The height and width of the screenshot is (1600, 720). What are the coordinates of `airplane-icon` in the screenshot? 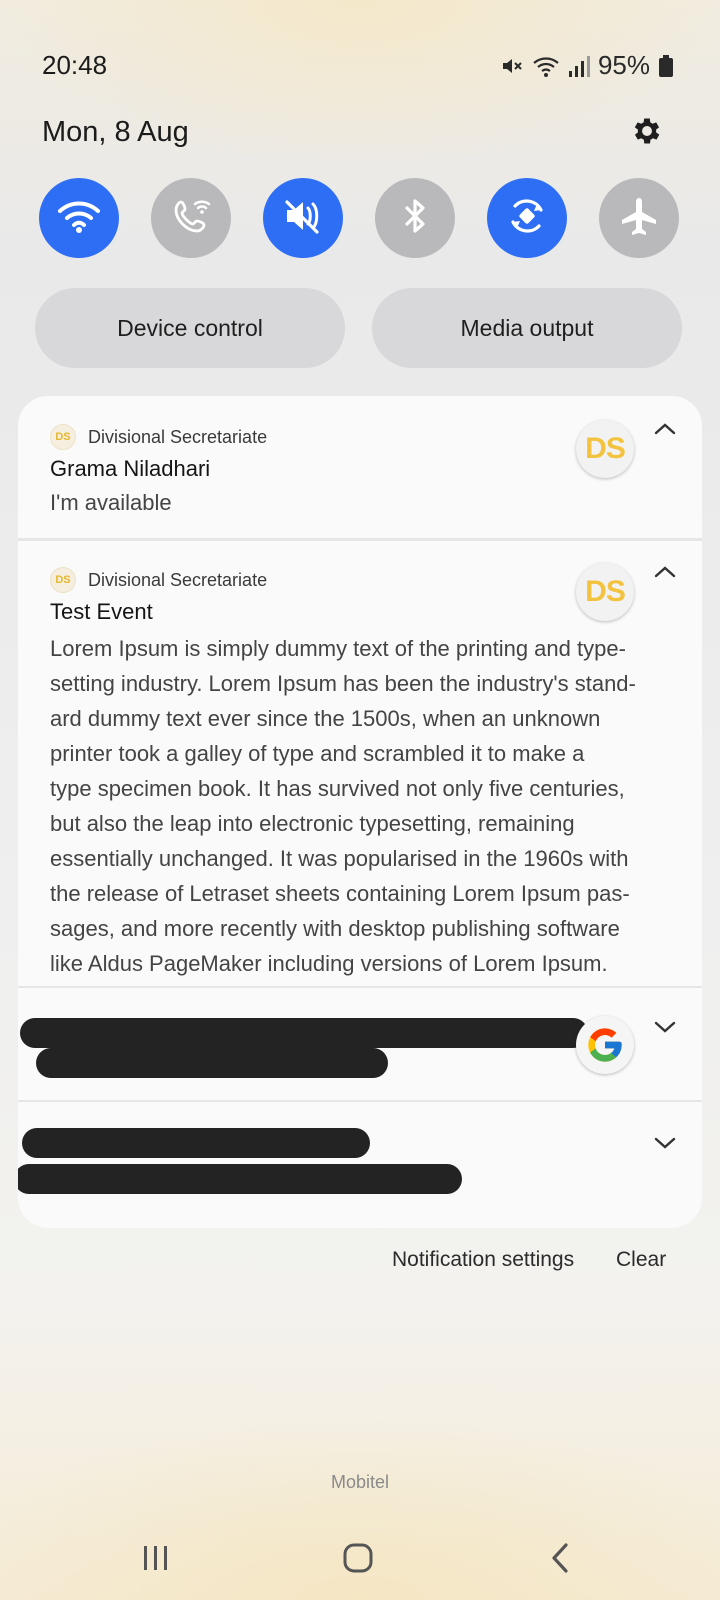 It's located at (639, 218).